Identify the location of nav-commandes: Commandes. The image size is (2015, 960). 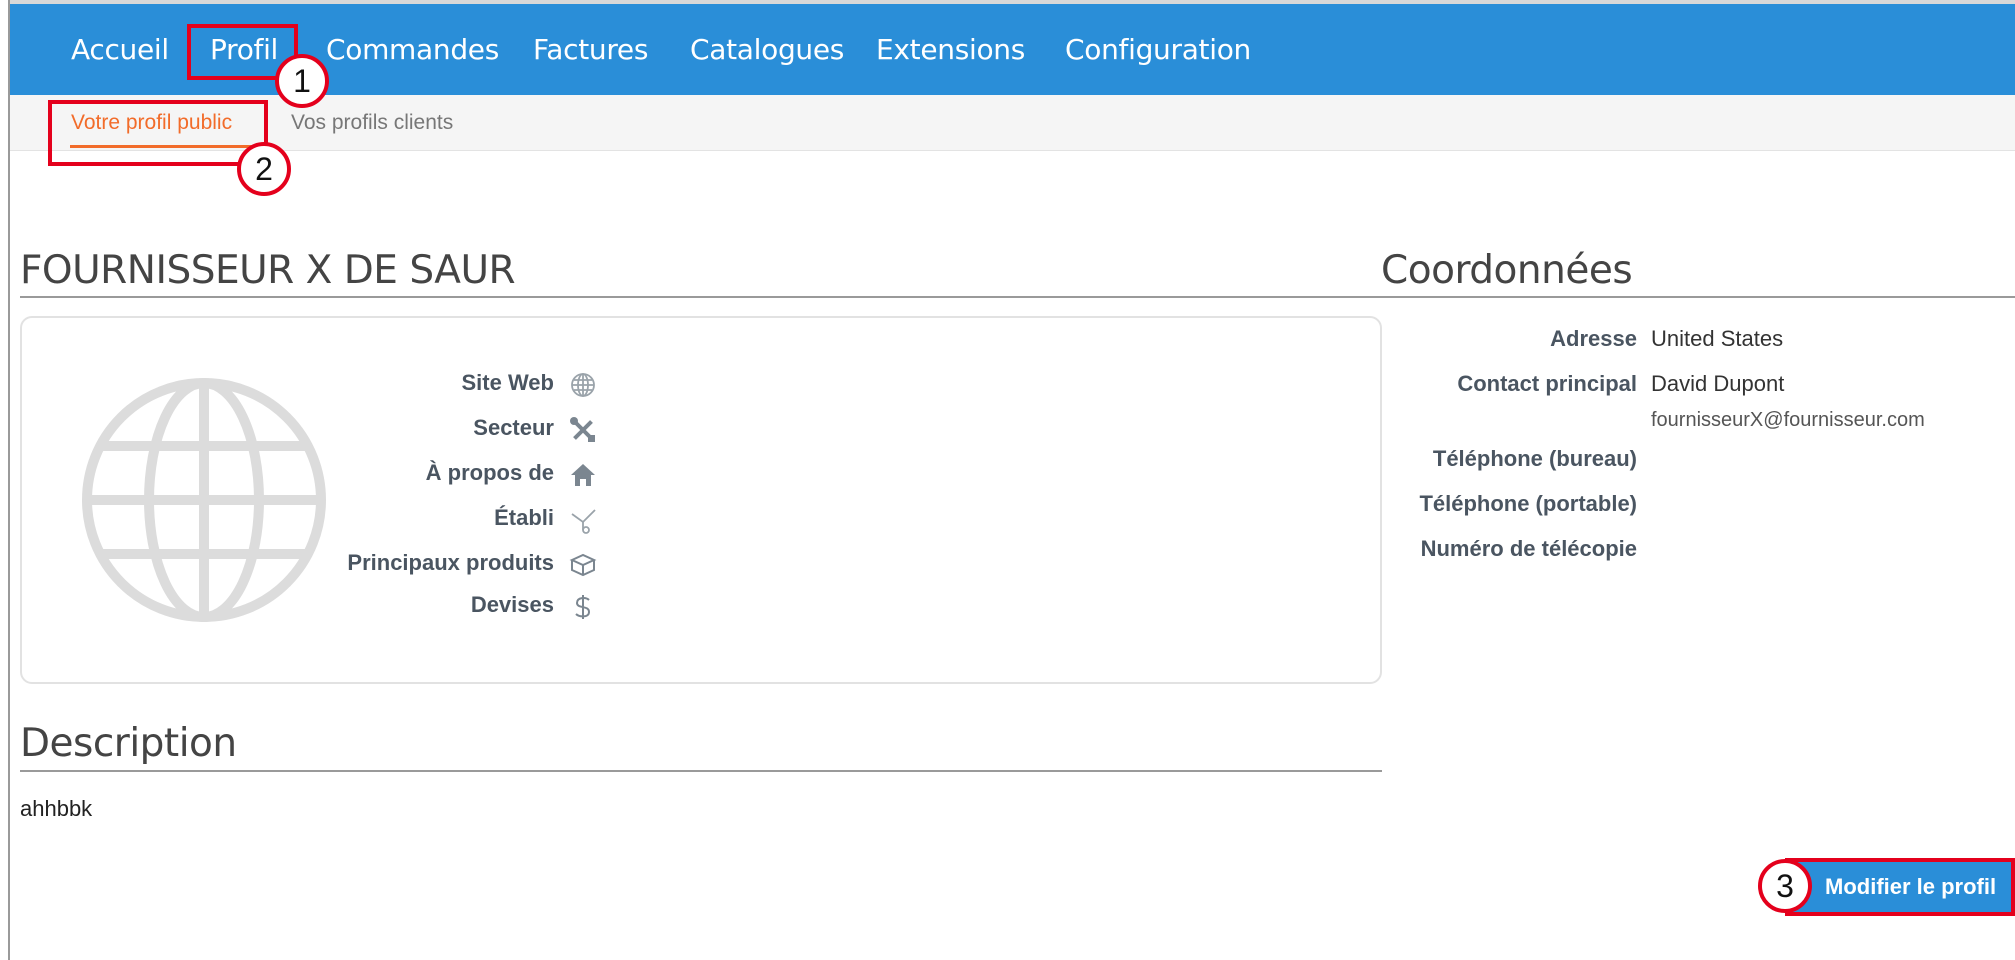
(412, 49).